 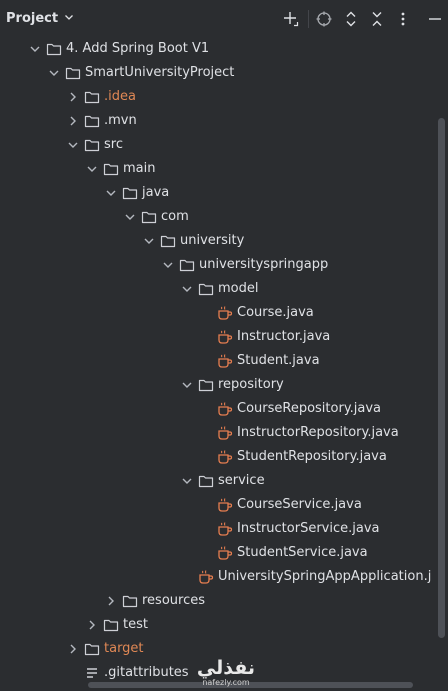 What do you see at coordinates (120, 96) in the screenshot?
I see `tree-item-label: .idea` at bounding box center [120, 96].